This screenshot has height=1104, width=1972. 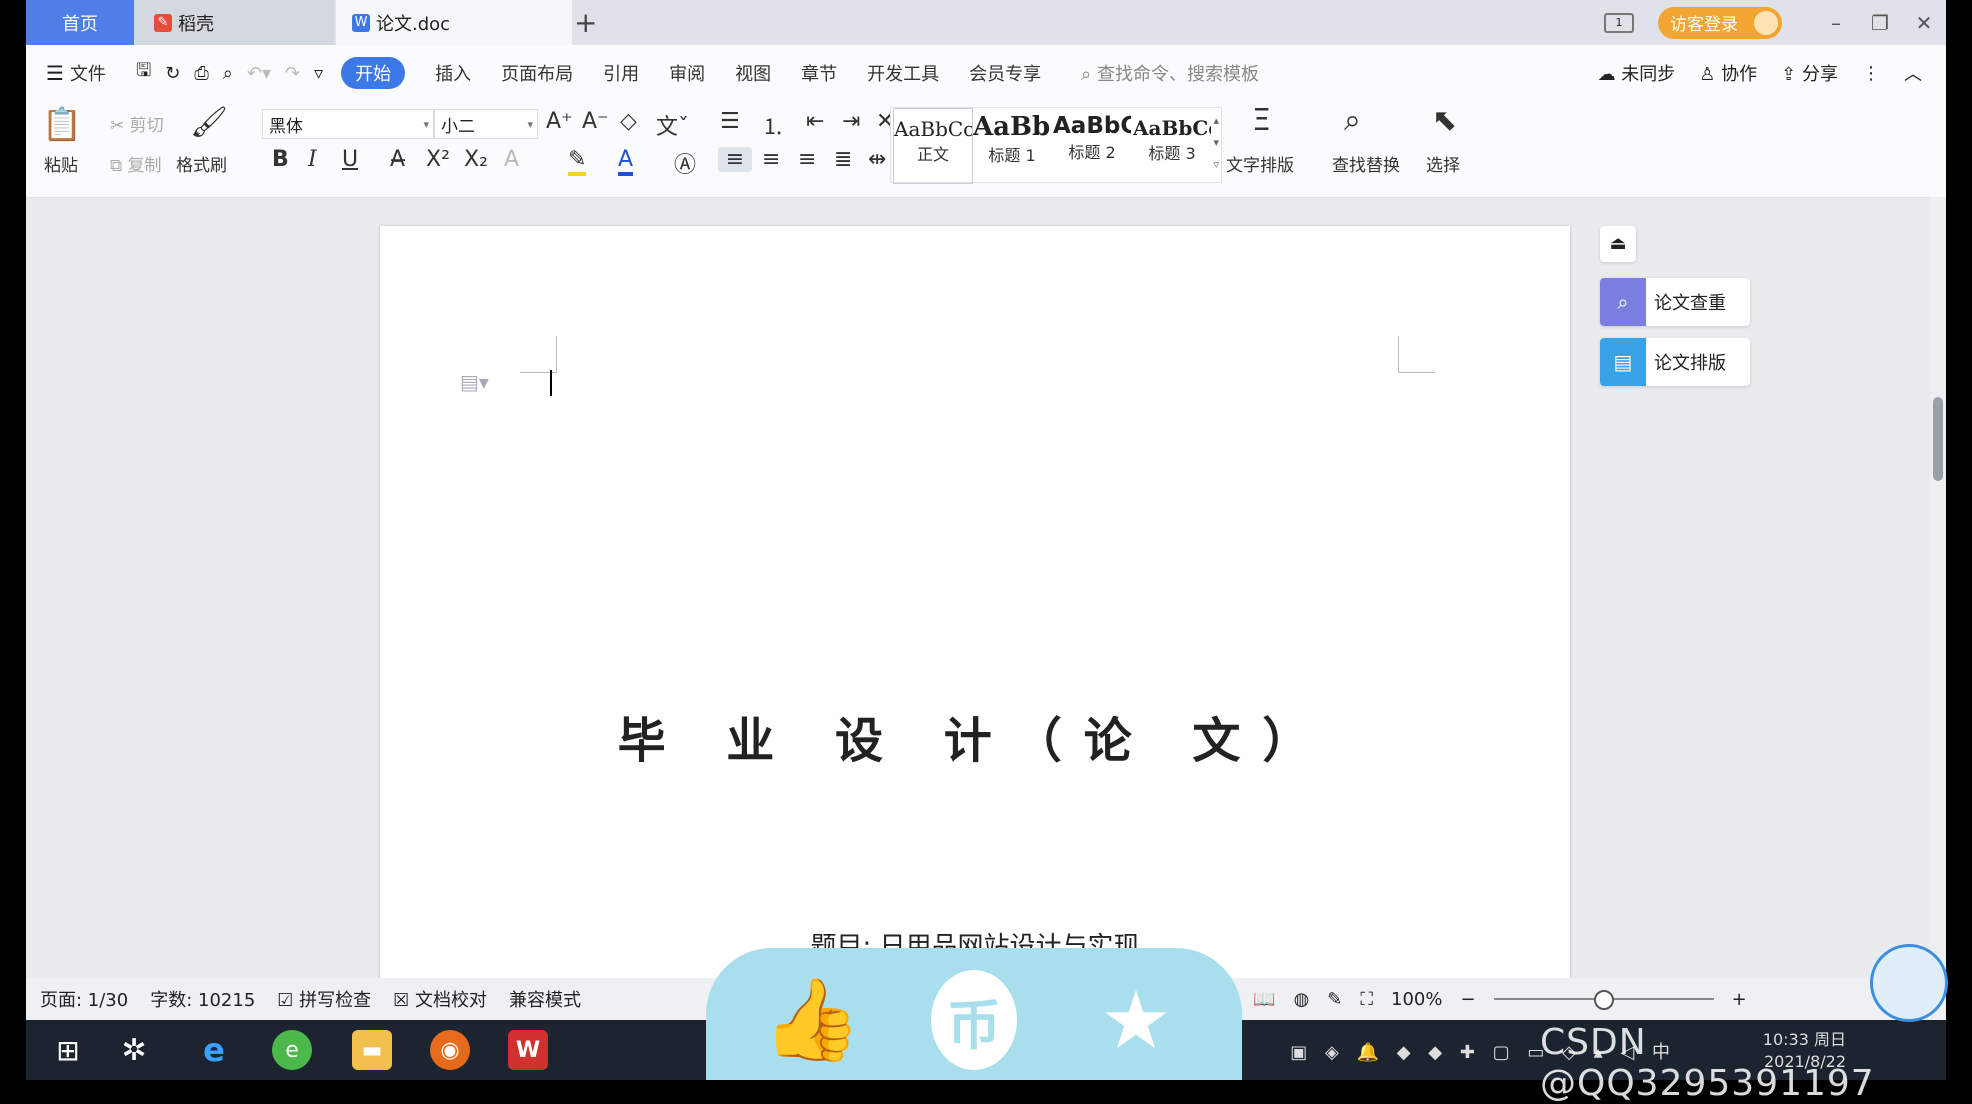 I want to click on paste-icon: 📋, so click(x=62, y=124).